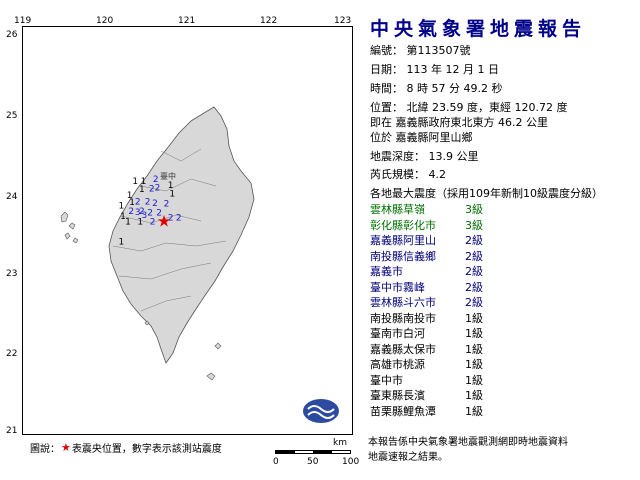 This screenshot has width=640, height=480. Describe the element at coordinates (424, 156) in the screenshot. I see `report-depth: 地震深度： 13.9 公里` at that location.